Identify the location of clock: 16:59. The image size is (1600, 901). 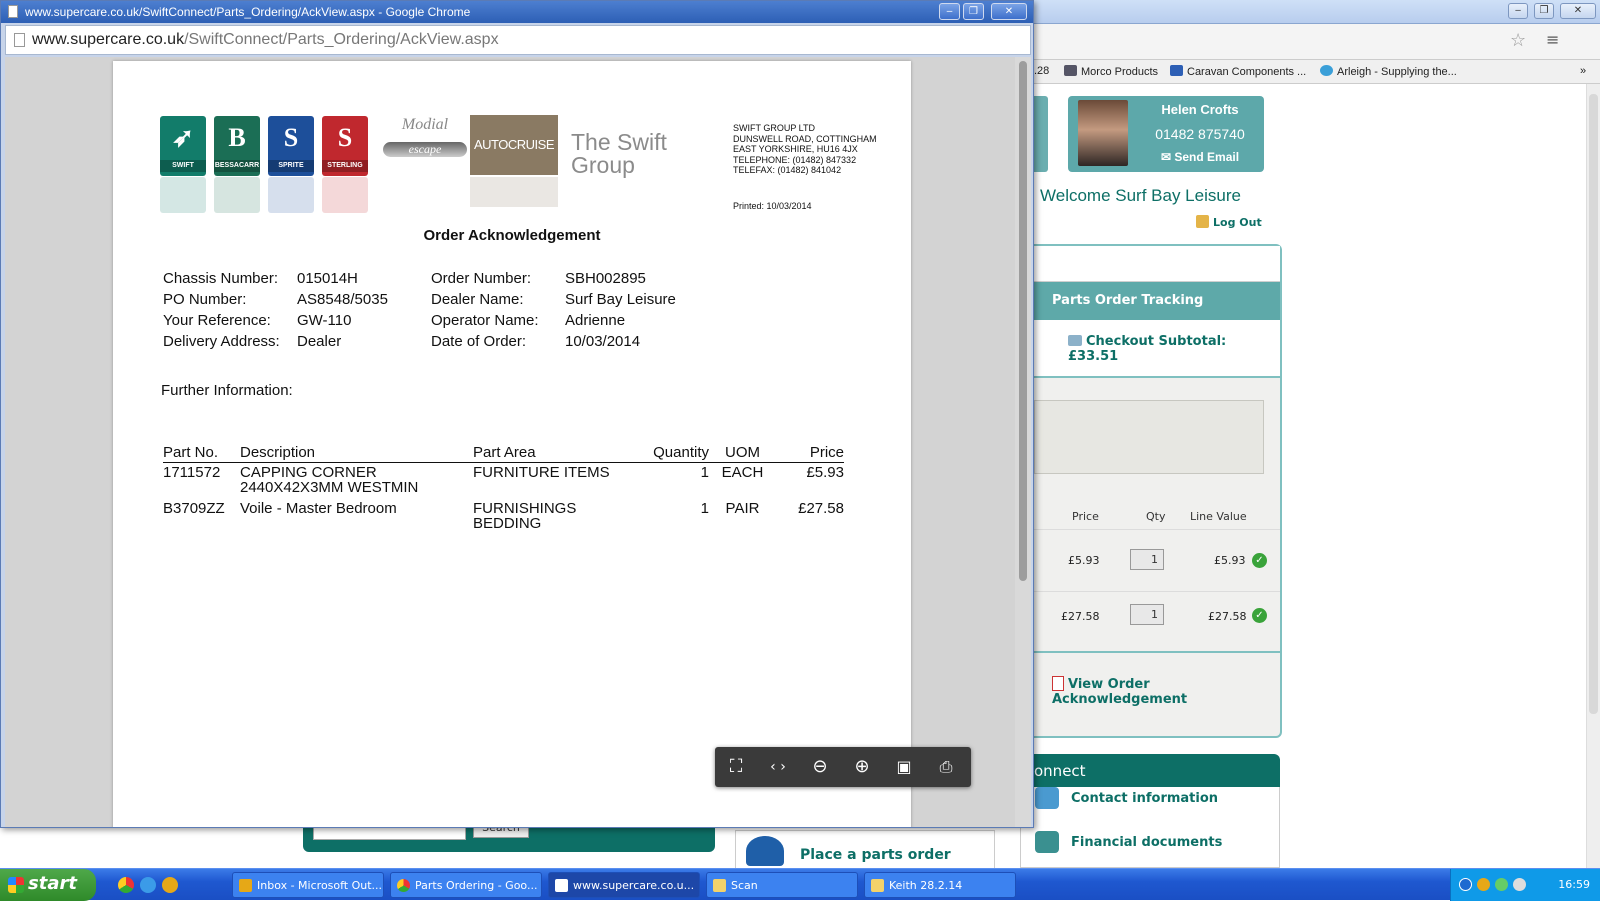
(1574, 884).